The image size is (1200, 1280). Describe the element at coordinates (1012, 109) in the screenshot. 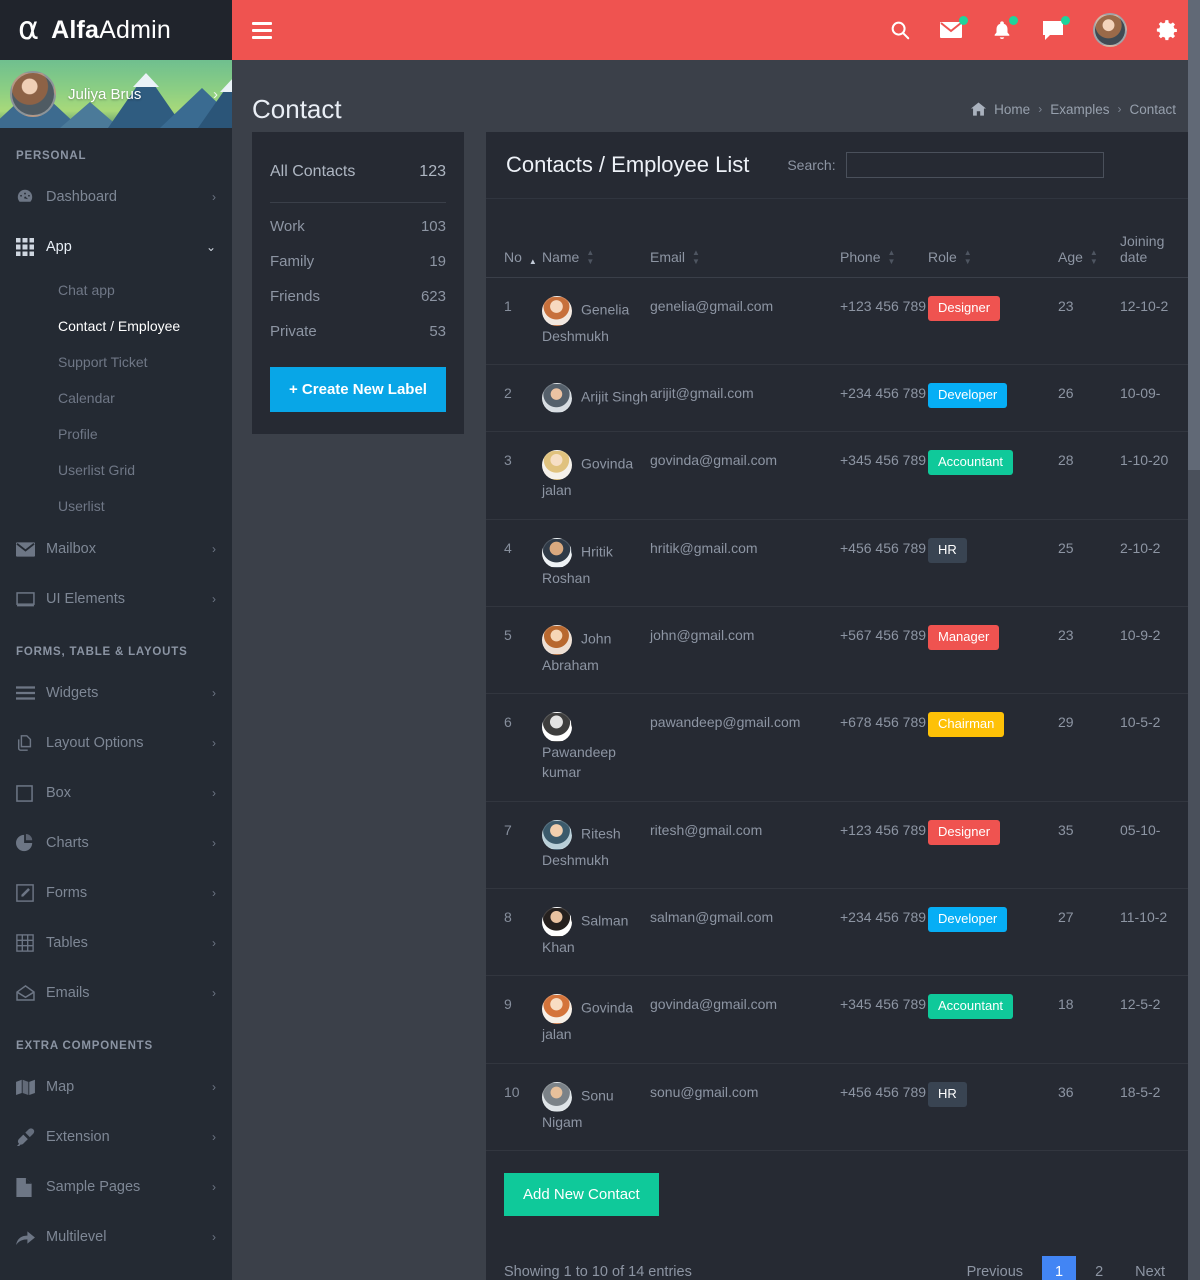

I see `breadcrumb-home: Home` at that location.